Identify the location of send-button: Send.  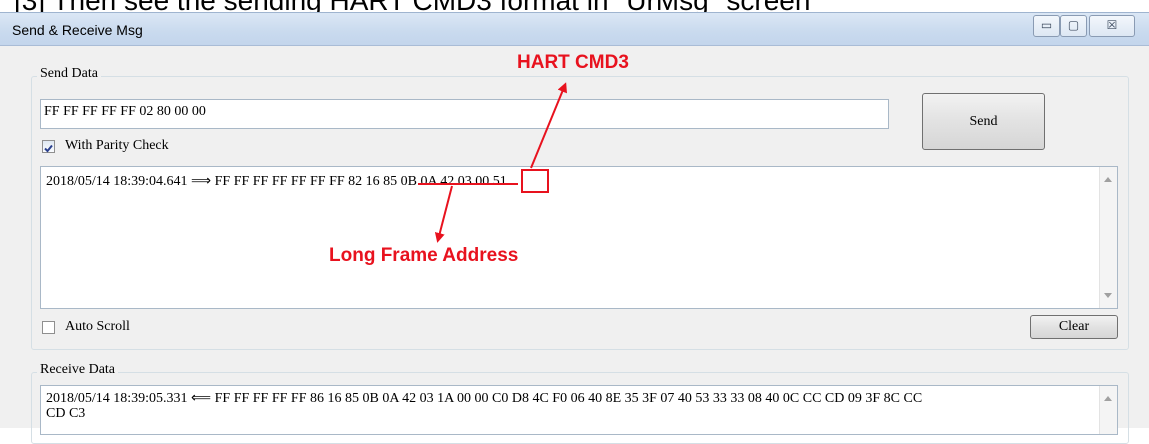
(983, 121).